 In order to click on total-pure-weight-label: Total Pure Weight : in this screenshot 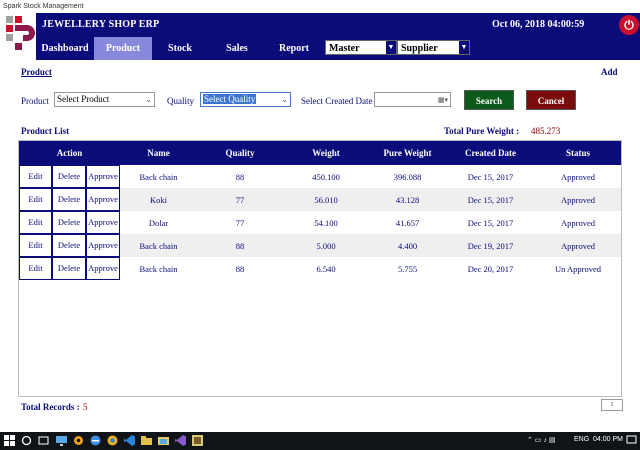, I will do `click(482, 131)`.